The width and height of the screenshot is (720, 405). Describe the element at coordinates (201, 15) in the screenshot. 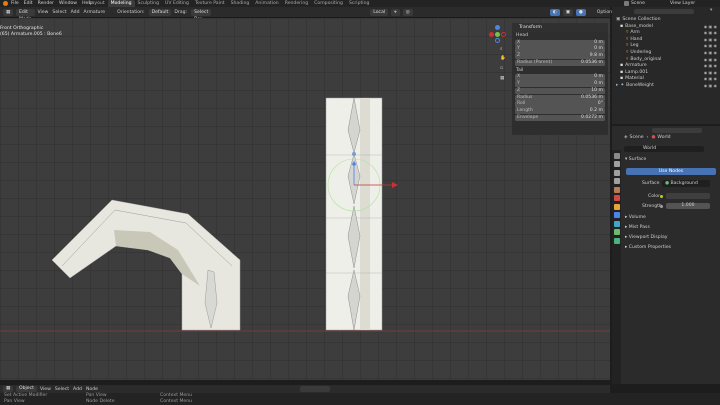

I see `drag-dropdown: Select Box` at that location.